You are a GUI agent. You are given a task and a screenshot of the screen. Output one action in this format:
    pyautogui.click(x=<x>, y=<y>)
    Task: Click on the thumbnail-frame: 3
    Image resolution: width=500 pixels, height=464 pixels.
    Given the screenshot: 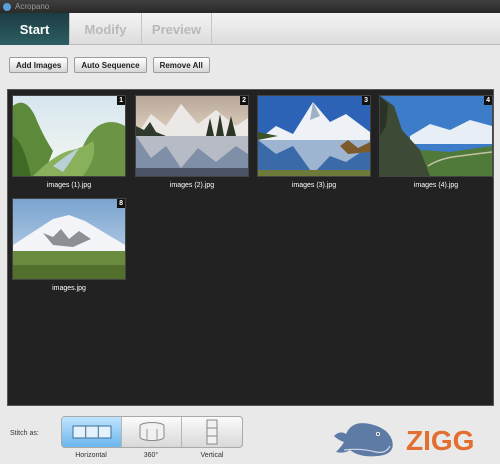 What is the action you would take?
    pyautogui.click(x=314, y=136)
    